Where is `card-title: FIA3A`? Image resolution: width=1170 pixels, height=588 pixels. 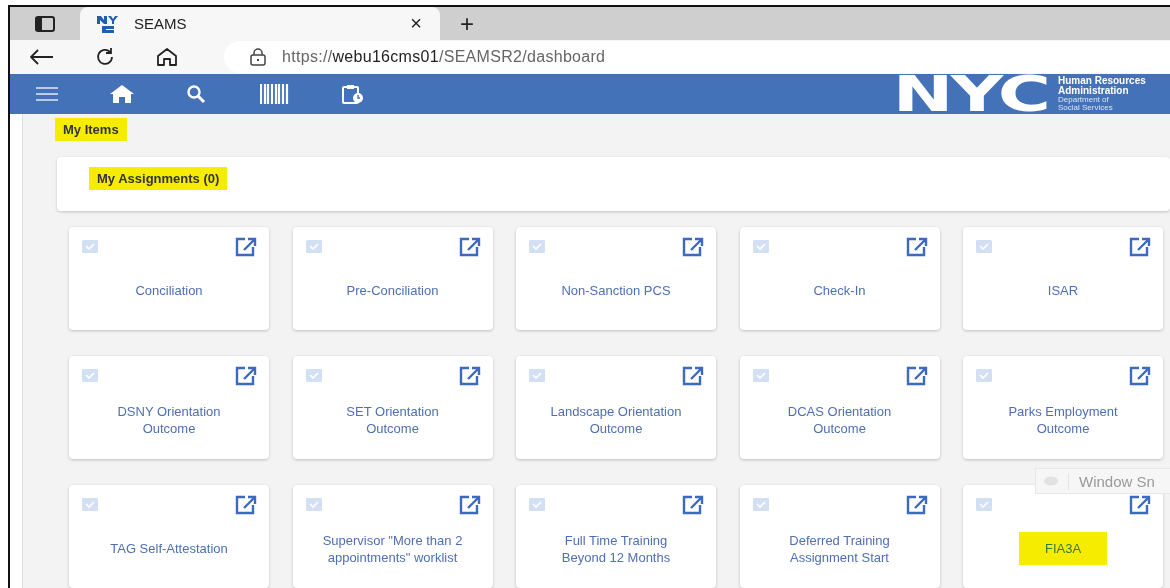
card-title: FIA3A is located at coordinates (1063, 548).